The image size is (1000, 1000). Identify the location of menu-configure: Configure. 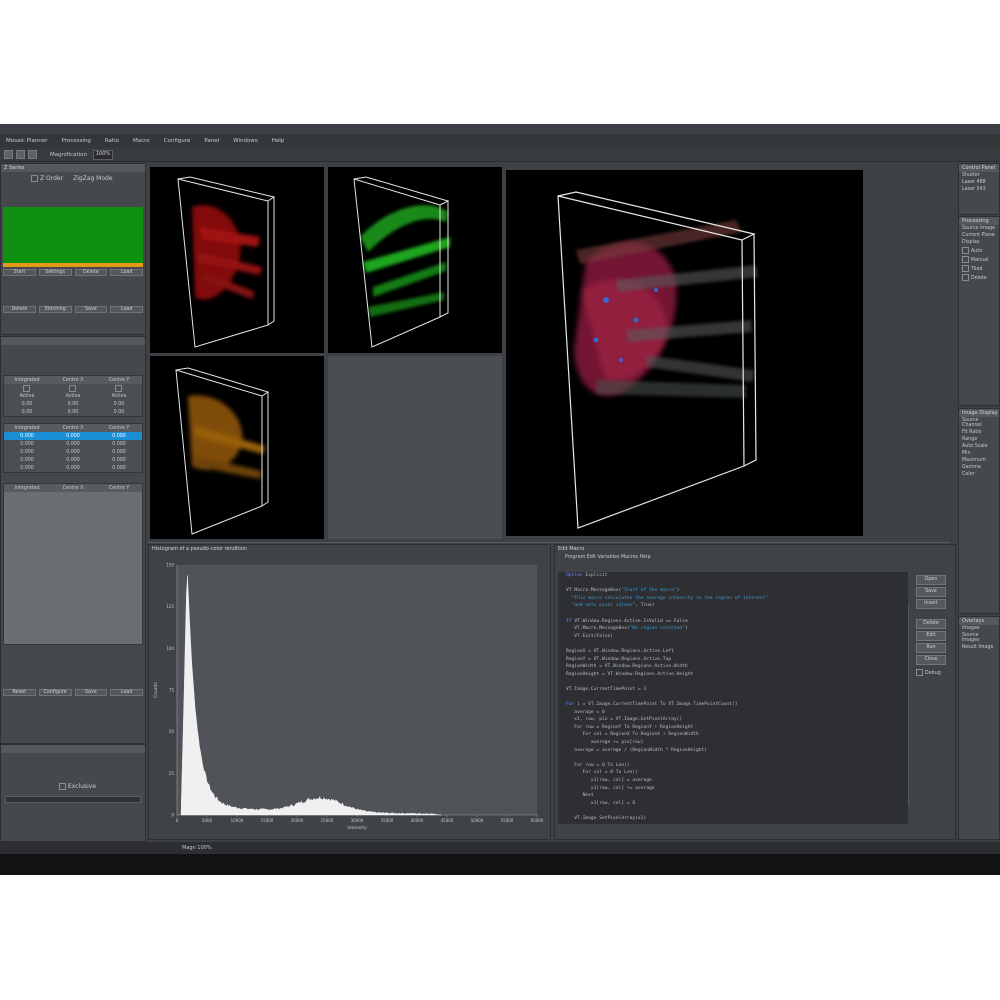
(177, 141).